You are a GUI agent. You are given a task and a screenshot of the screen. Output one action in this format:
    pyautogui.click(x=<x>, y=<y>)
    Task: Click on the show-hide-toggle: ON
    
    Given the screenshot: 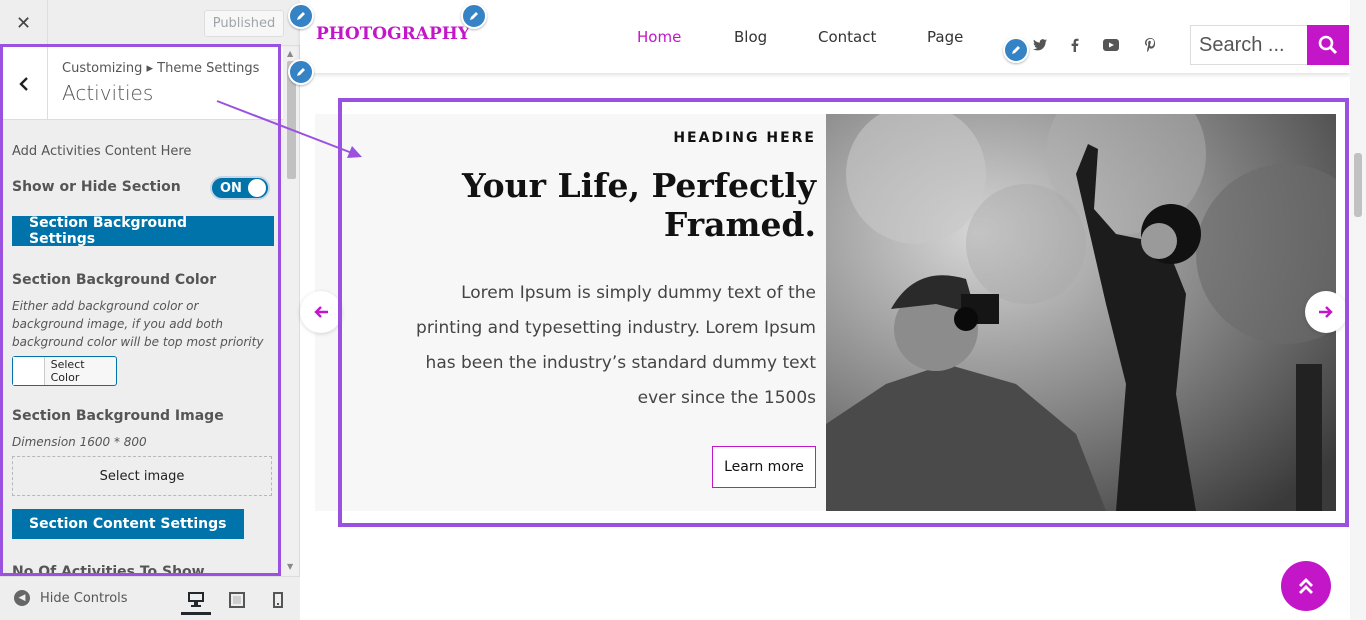 What is the action you would take?
    pyautogui.click(x=240, y=188)
    